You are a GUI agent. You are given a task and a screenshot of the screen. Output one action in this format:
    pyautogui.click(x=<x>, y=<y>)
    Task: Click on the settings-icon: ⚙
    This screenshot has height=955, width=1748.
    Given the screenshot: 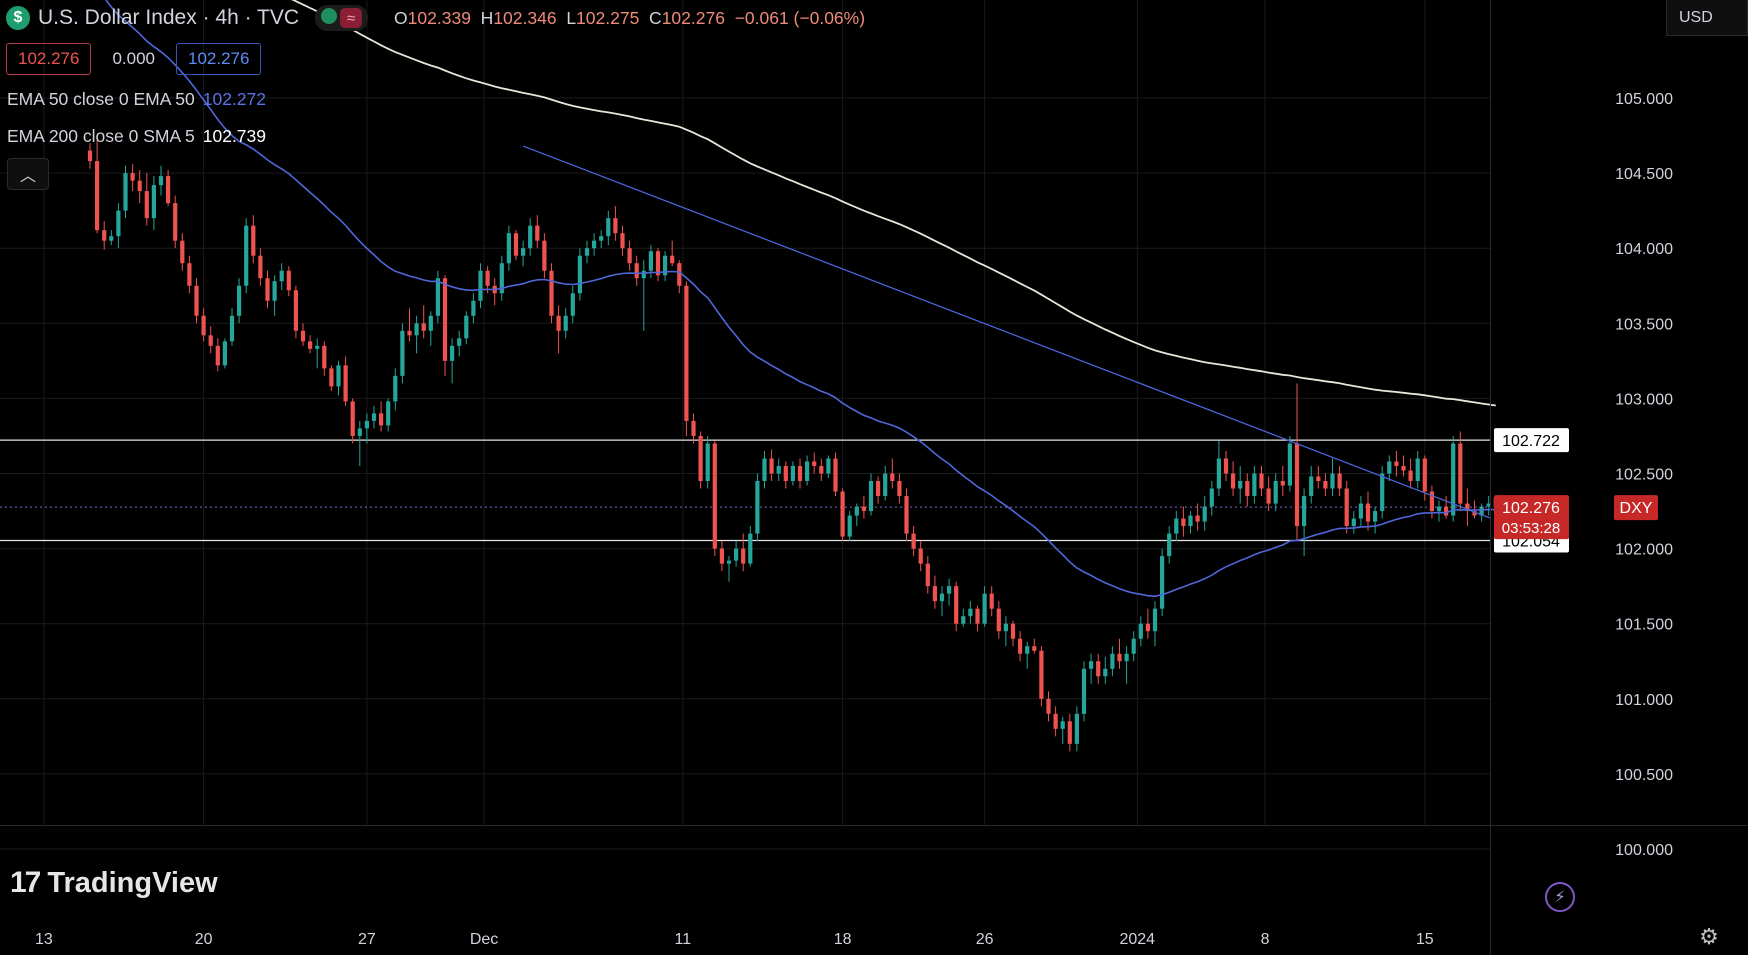 What is the action you would take?
    pyautogui.click(x=1709, y=937)
    